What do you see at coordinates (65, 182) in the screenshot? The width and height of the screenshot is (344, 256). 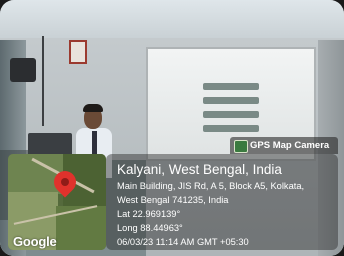 I see `map-pin-dot` at bounding box center [65, 182].